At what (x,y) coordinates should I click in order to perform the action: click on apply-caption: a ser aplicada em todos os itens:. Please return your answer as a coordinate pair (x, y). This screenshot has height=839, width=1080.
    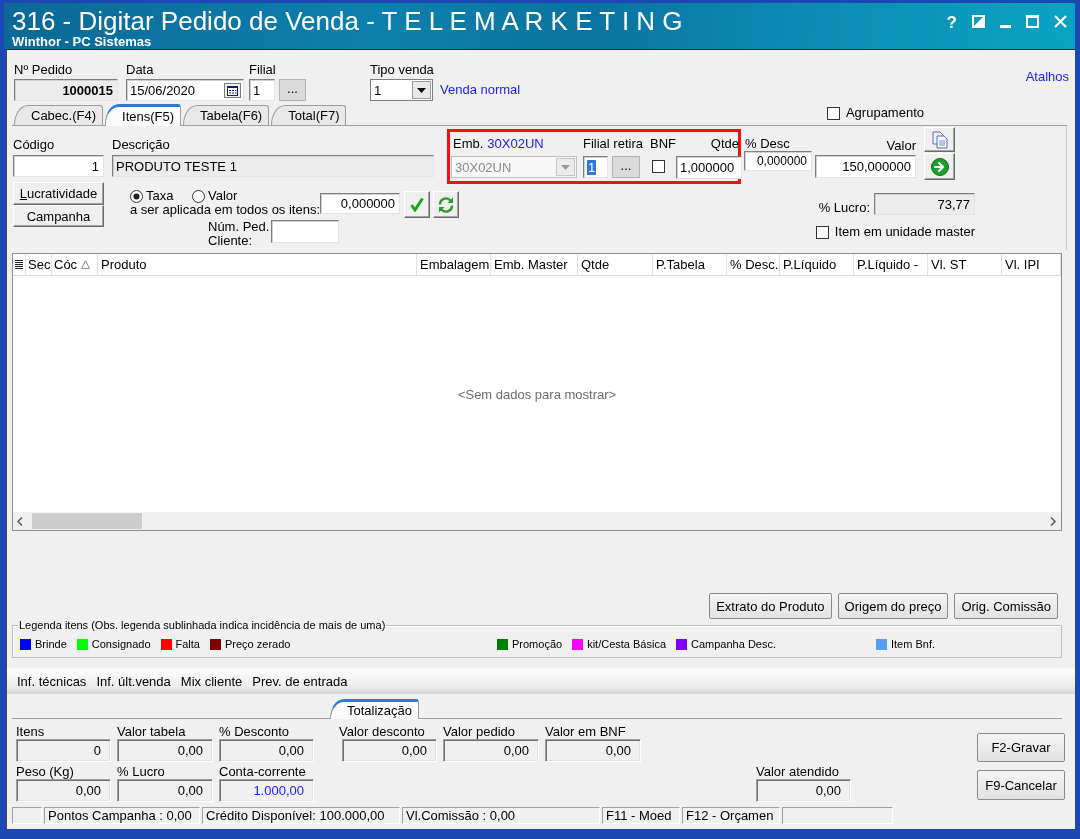
    Looking at the image, I should click on (225, 210).